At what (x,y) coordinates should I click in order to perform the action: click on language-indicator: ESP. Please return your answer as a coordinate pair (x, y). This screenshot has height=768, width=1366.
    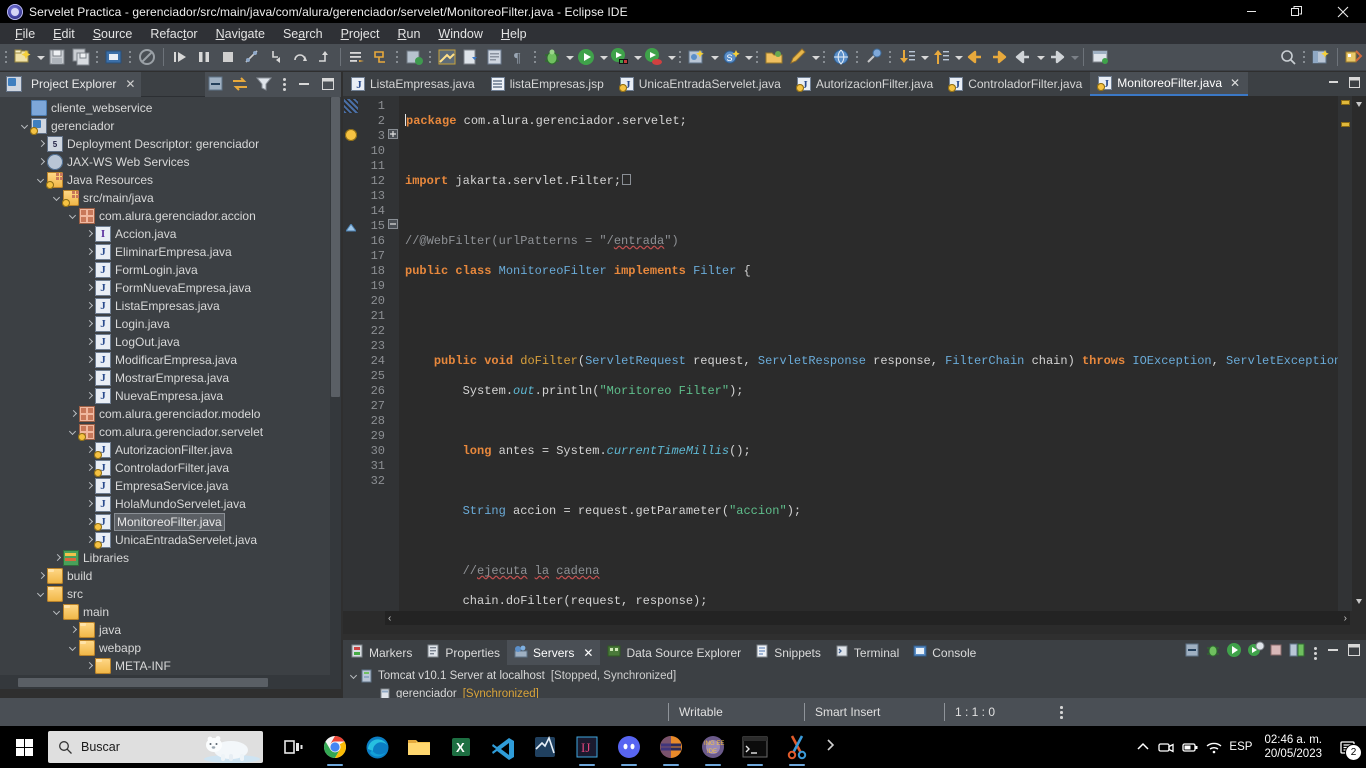
    Looking at the image, I should click on (1240, 747).